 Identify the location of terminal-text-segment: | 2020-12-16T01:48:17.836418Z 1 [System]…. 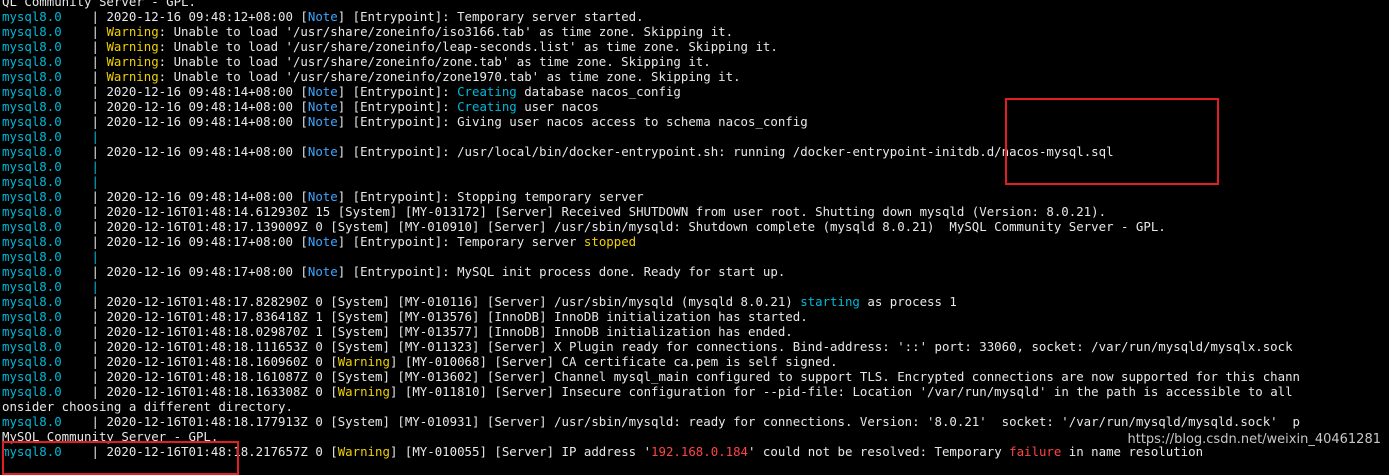
(449, 316).